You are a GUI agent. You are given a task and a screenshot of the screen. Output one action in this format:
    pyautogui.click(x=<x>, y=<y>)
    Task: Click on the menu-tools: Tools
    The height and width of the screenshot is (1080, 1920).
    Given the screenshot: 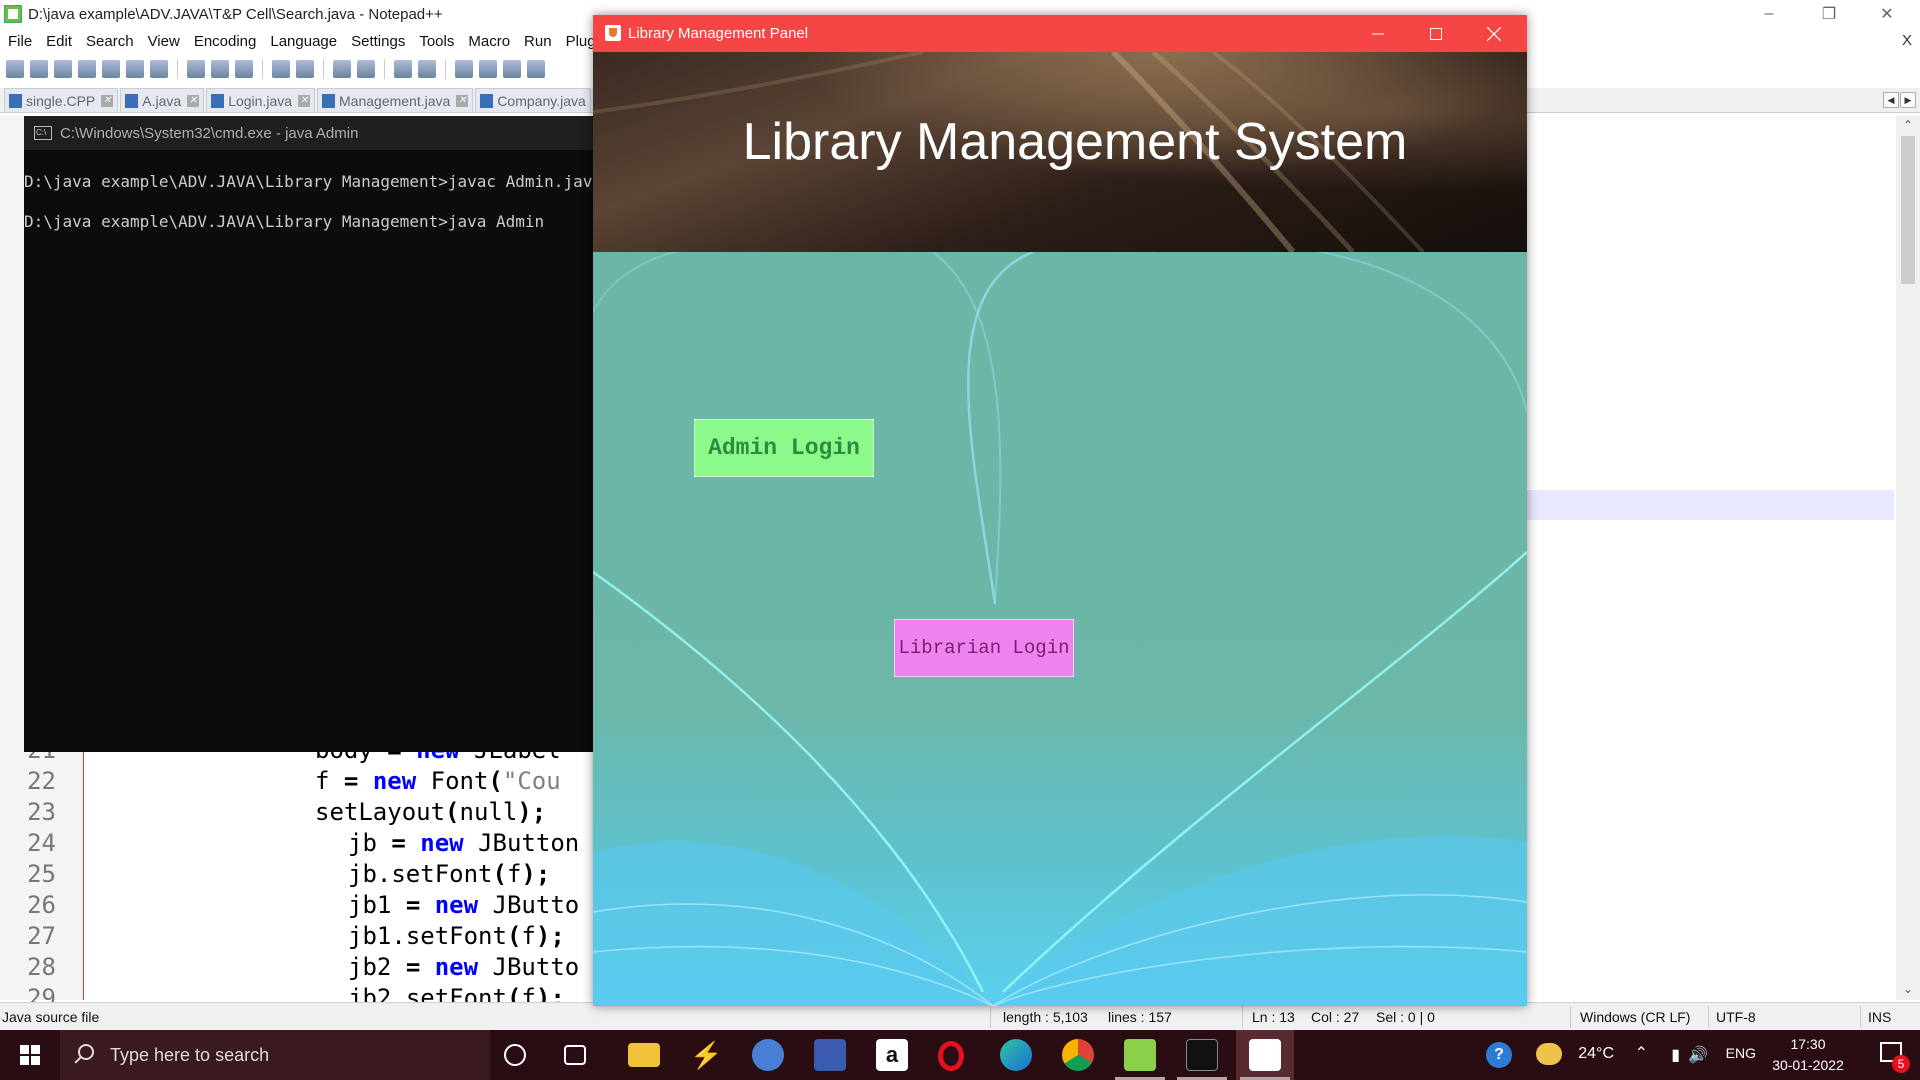 What is the action you would take?
    pyautogui.click(x=437, y=41)
    